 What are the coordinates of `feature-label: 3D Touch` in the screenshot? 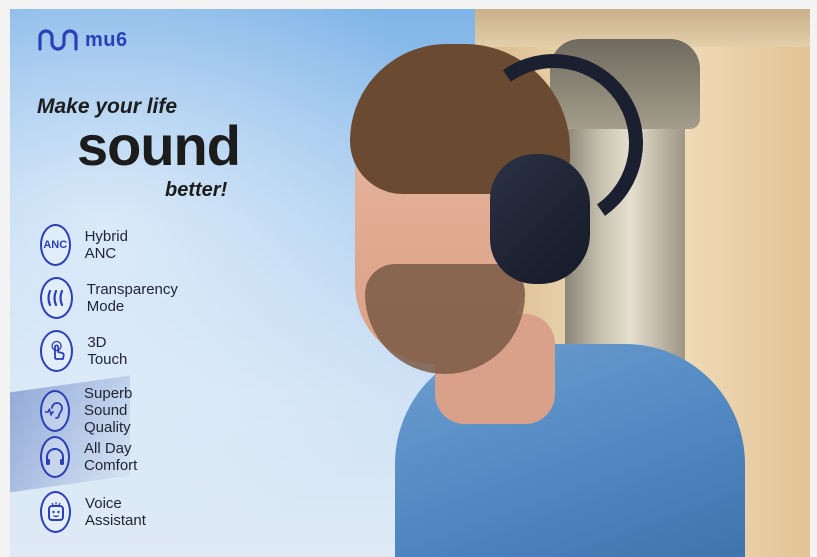 It's located at (107, 351).